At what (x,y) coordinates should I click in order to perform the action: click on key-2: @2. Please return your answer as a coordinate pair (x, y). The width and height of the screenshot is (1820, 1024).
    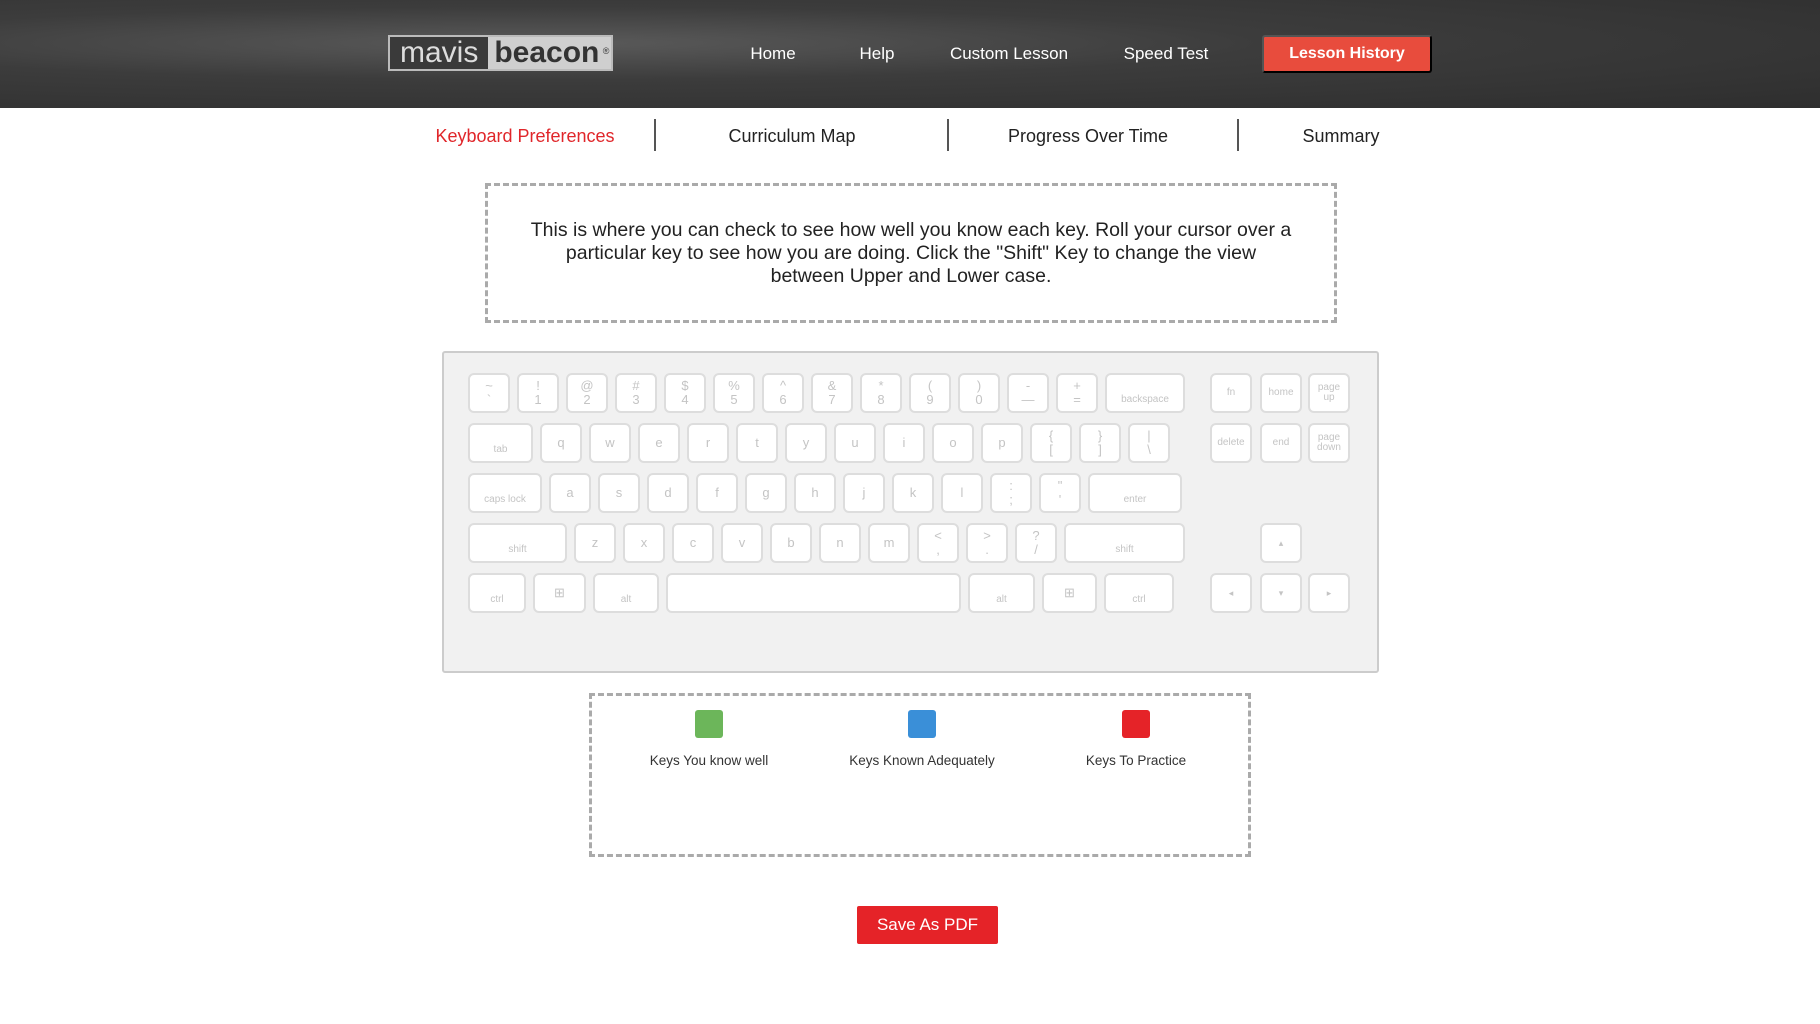
    Looking at the image, I should click on (587, 393).